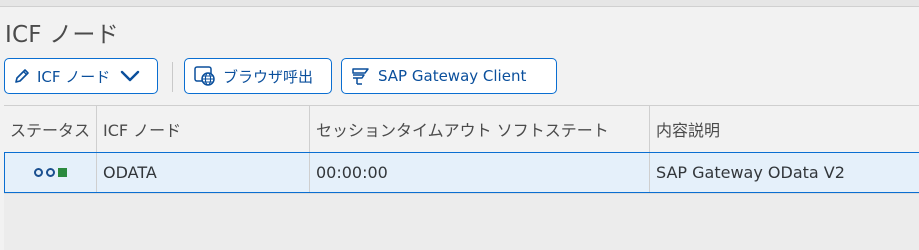 The image size is (919, 250). Describe the element at coordinates (361, 76) in the screenshot. I see `gateway-client-icon` at that location.